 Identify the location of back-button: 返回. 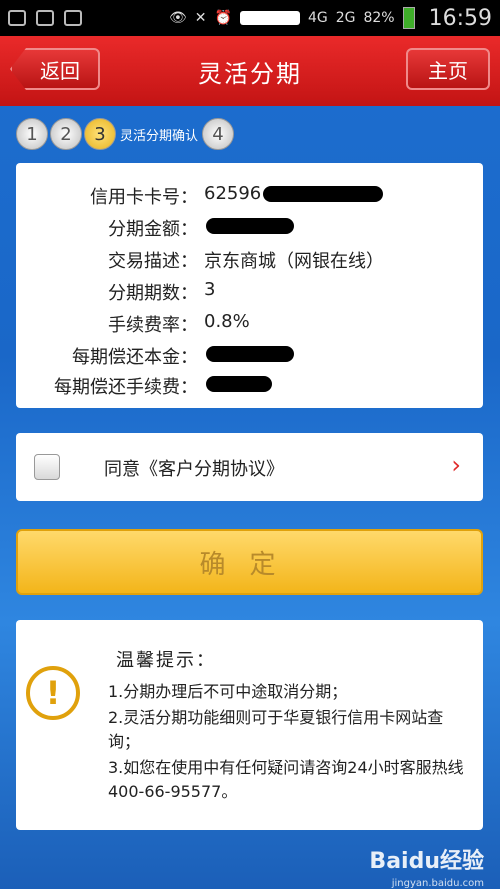
(55, 69).